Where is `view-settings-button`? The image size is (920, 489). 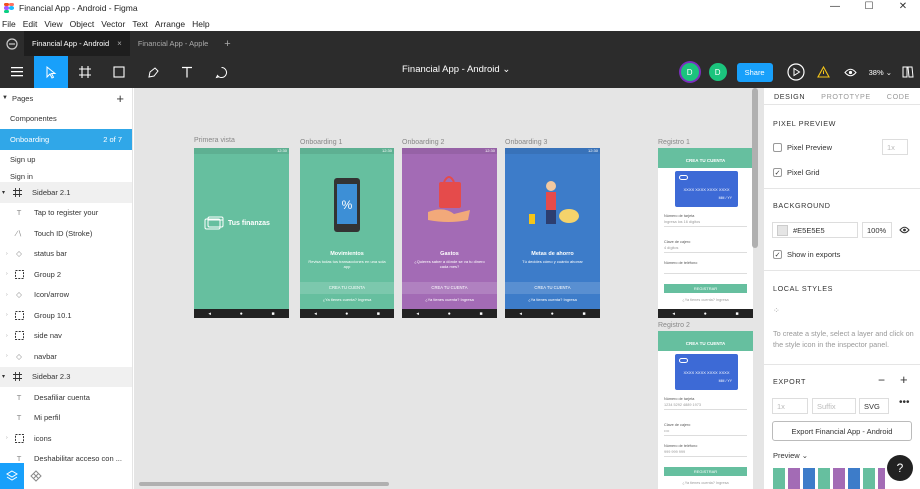 view-settings-button is located at coordinates (850, 72).